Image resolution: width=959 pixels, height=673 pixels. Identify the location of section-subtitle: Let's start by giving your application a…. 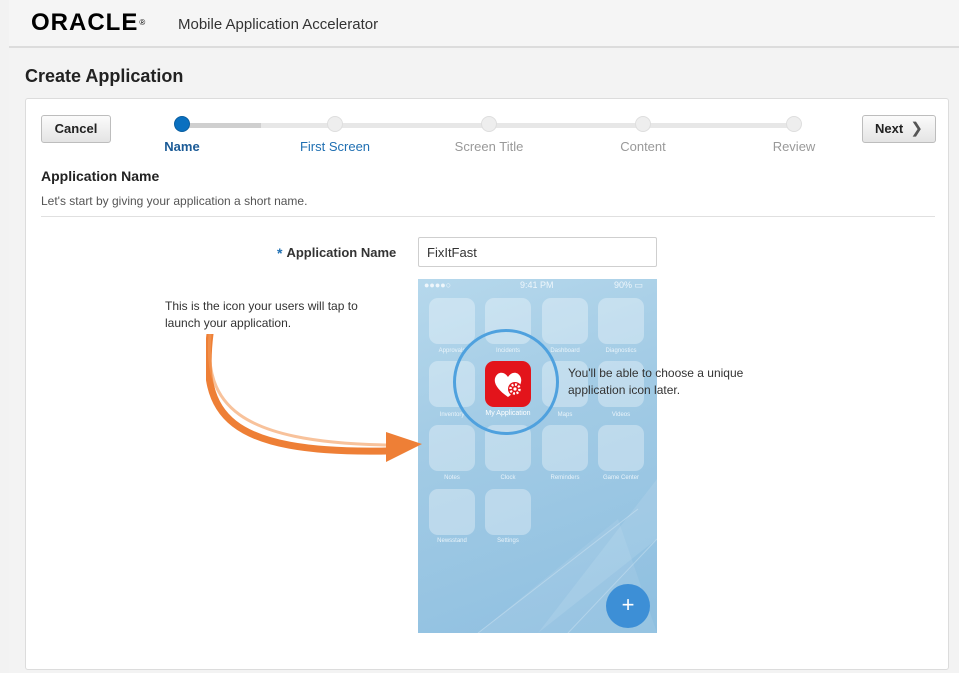
(174, 201).